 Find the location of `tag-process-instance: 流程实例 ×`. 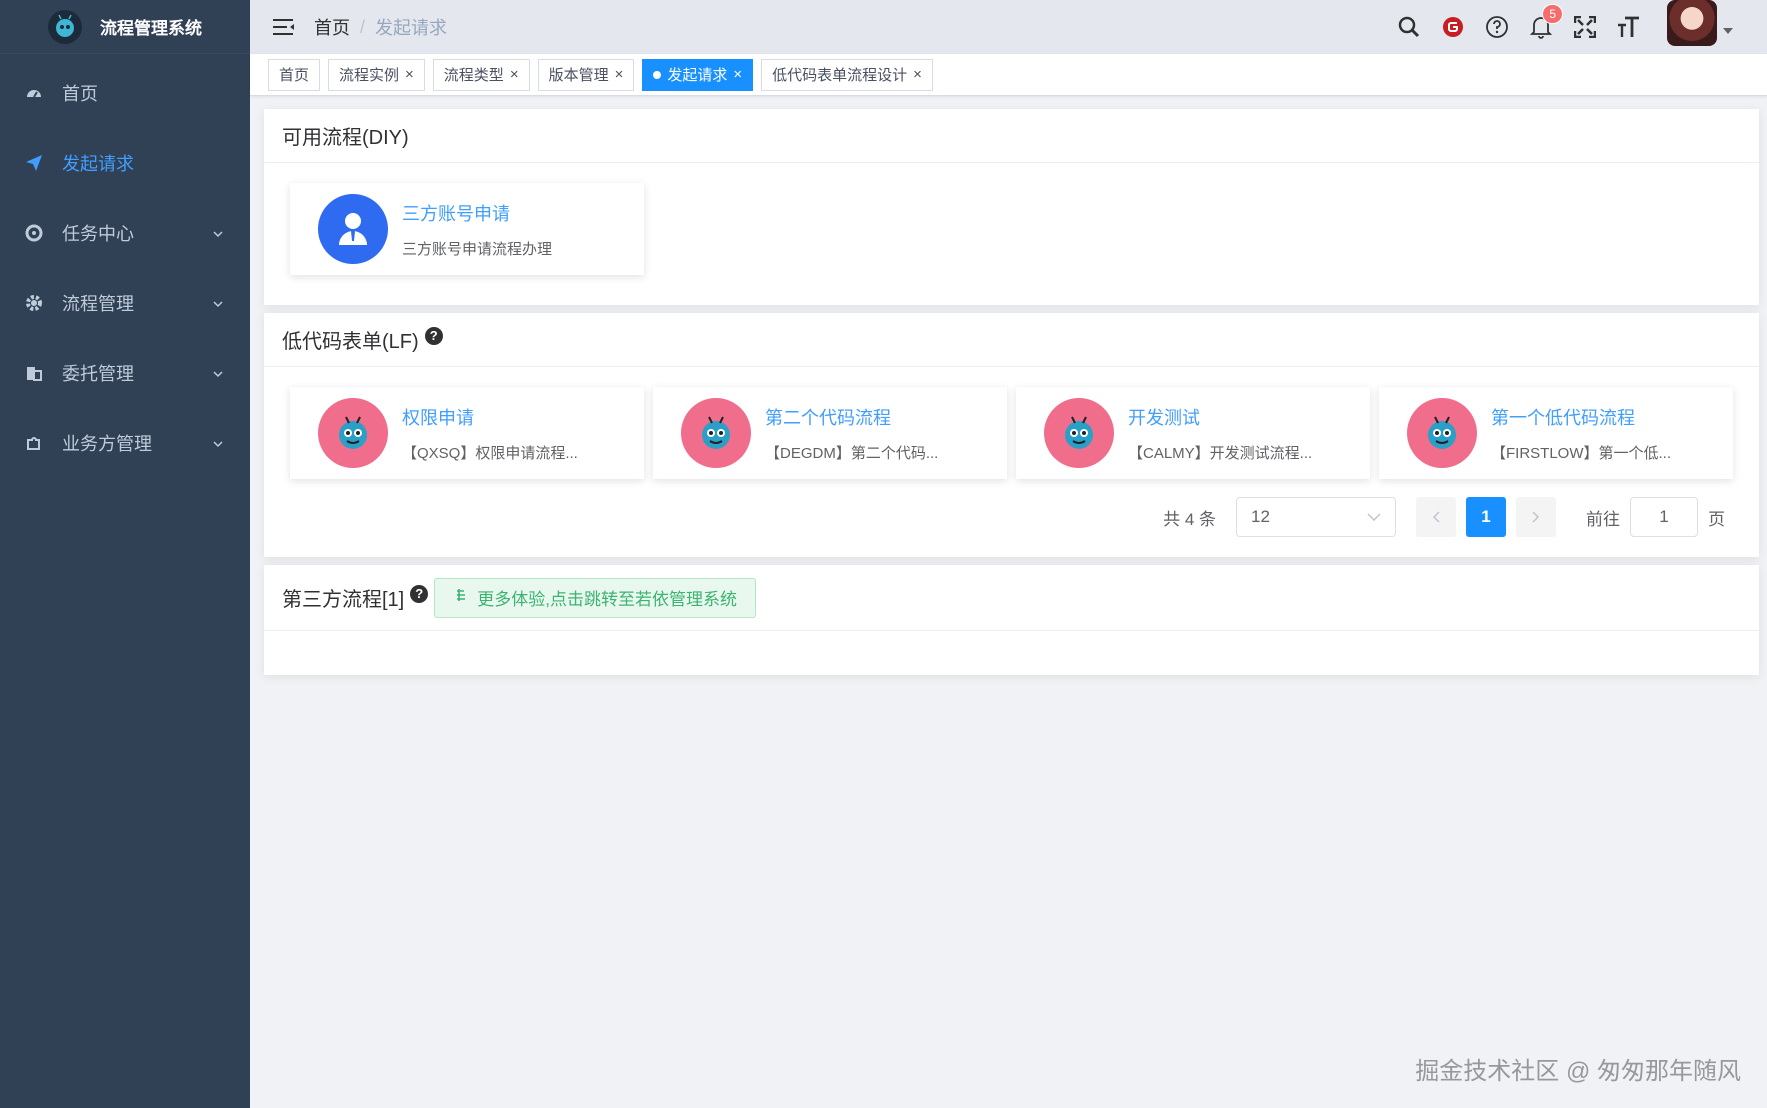

tag-process-instance: 流程实例 × is located at coordinates (376, 74).